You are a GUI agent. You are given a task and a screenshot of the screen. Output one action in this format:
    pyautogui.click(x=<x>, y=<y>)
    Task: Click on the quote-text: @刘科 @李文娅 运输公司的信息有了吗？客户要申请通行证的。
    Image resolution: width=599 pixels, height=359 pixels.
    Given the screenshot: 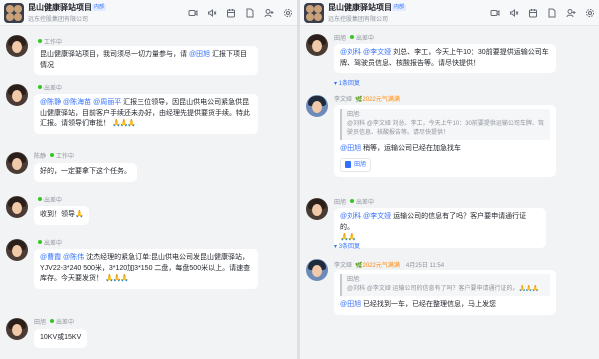 What is the action you would take?
    pyautogui.click(x=433, y=289)
    